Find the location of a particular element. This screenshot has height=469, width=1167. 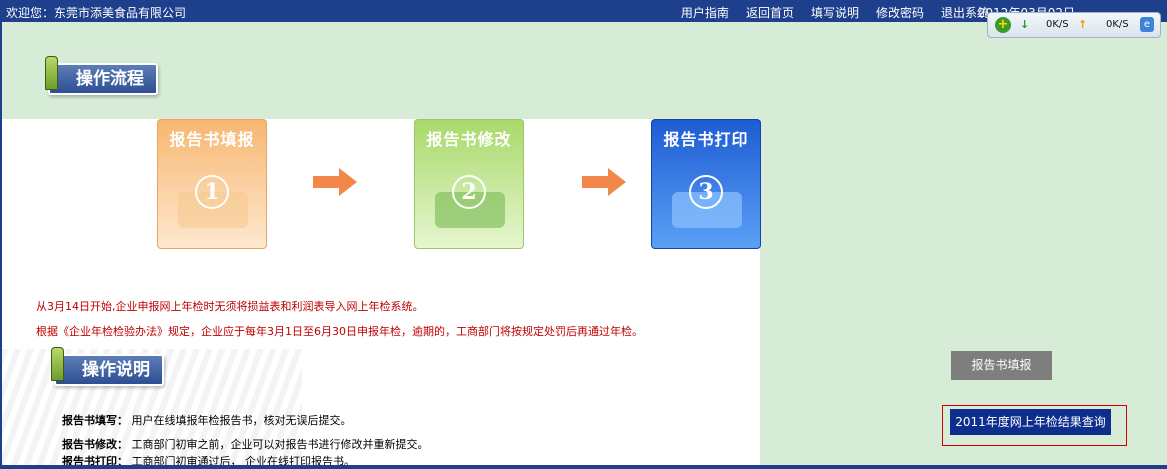

instruction-term: 报告书修改： is located at coordinates (95, 444).